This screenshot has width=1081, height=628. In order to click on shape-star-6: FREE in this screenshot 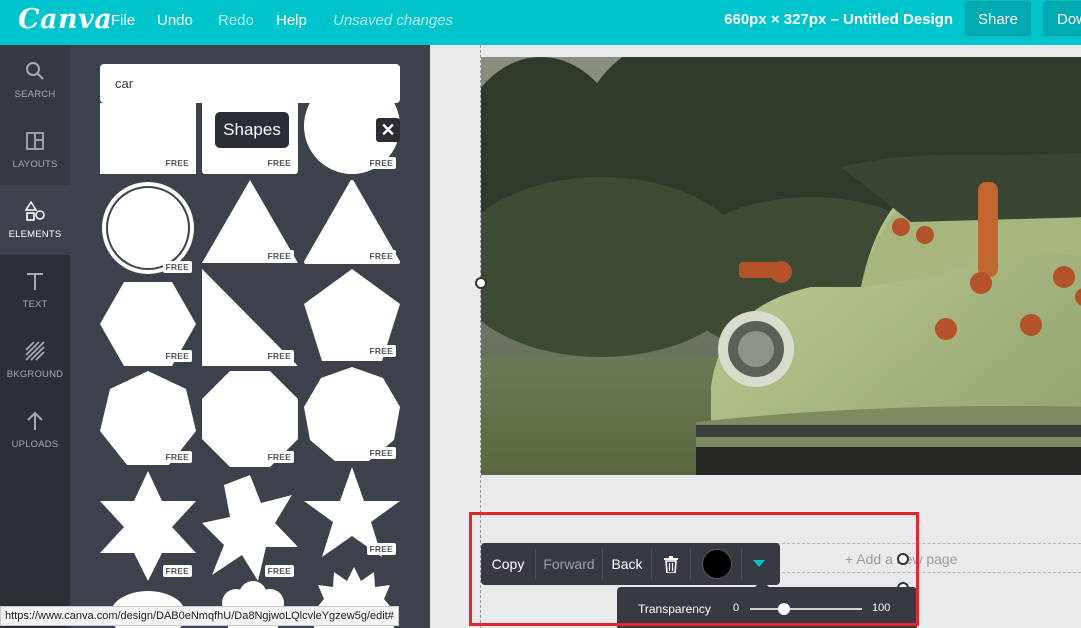, I will do `click(148, 526)`.